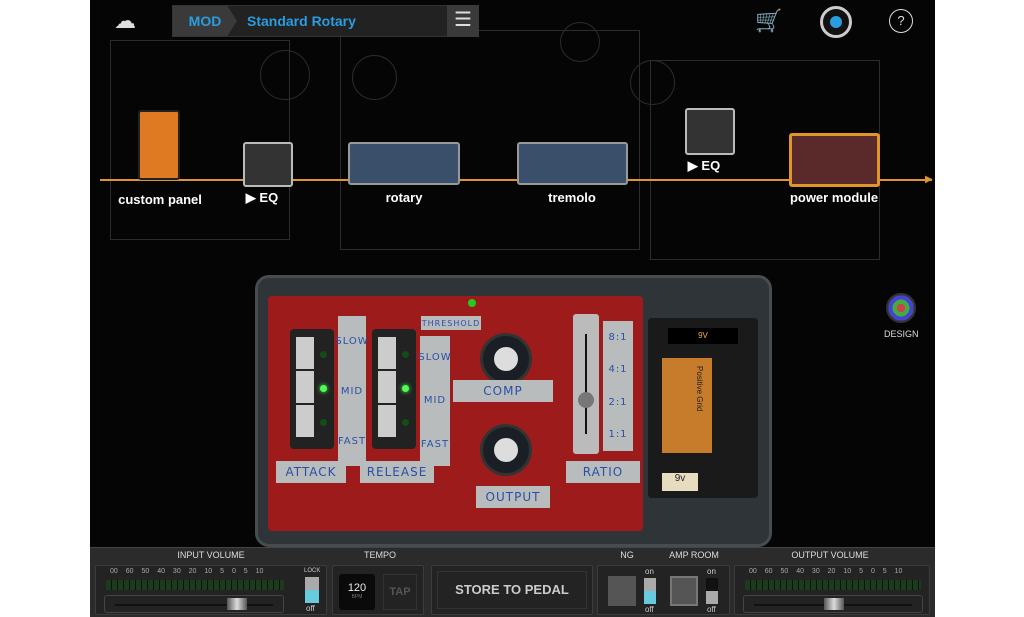  What do you see at coordinates (472, 303) in the screenshot?
I see `threshold-led` at bounding box center [472, 303].